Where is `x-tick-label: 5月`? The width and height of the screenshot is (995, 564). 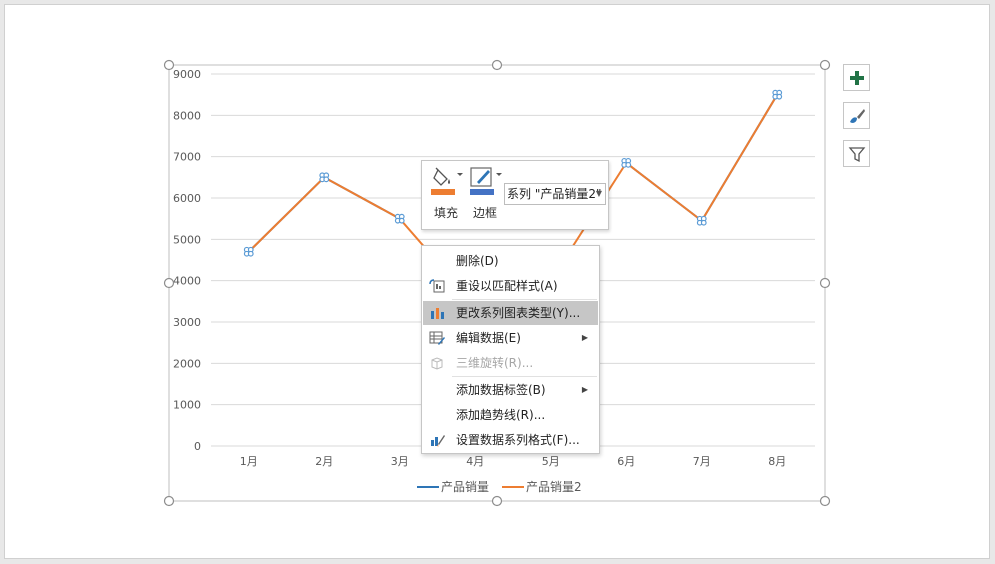 x-tick-label: 5月 is located at coordinates (551, 461).